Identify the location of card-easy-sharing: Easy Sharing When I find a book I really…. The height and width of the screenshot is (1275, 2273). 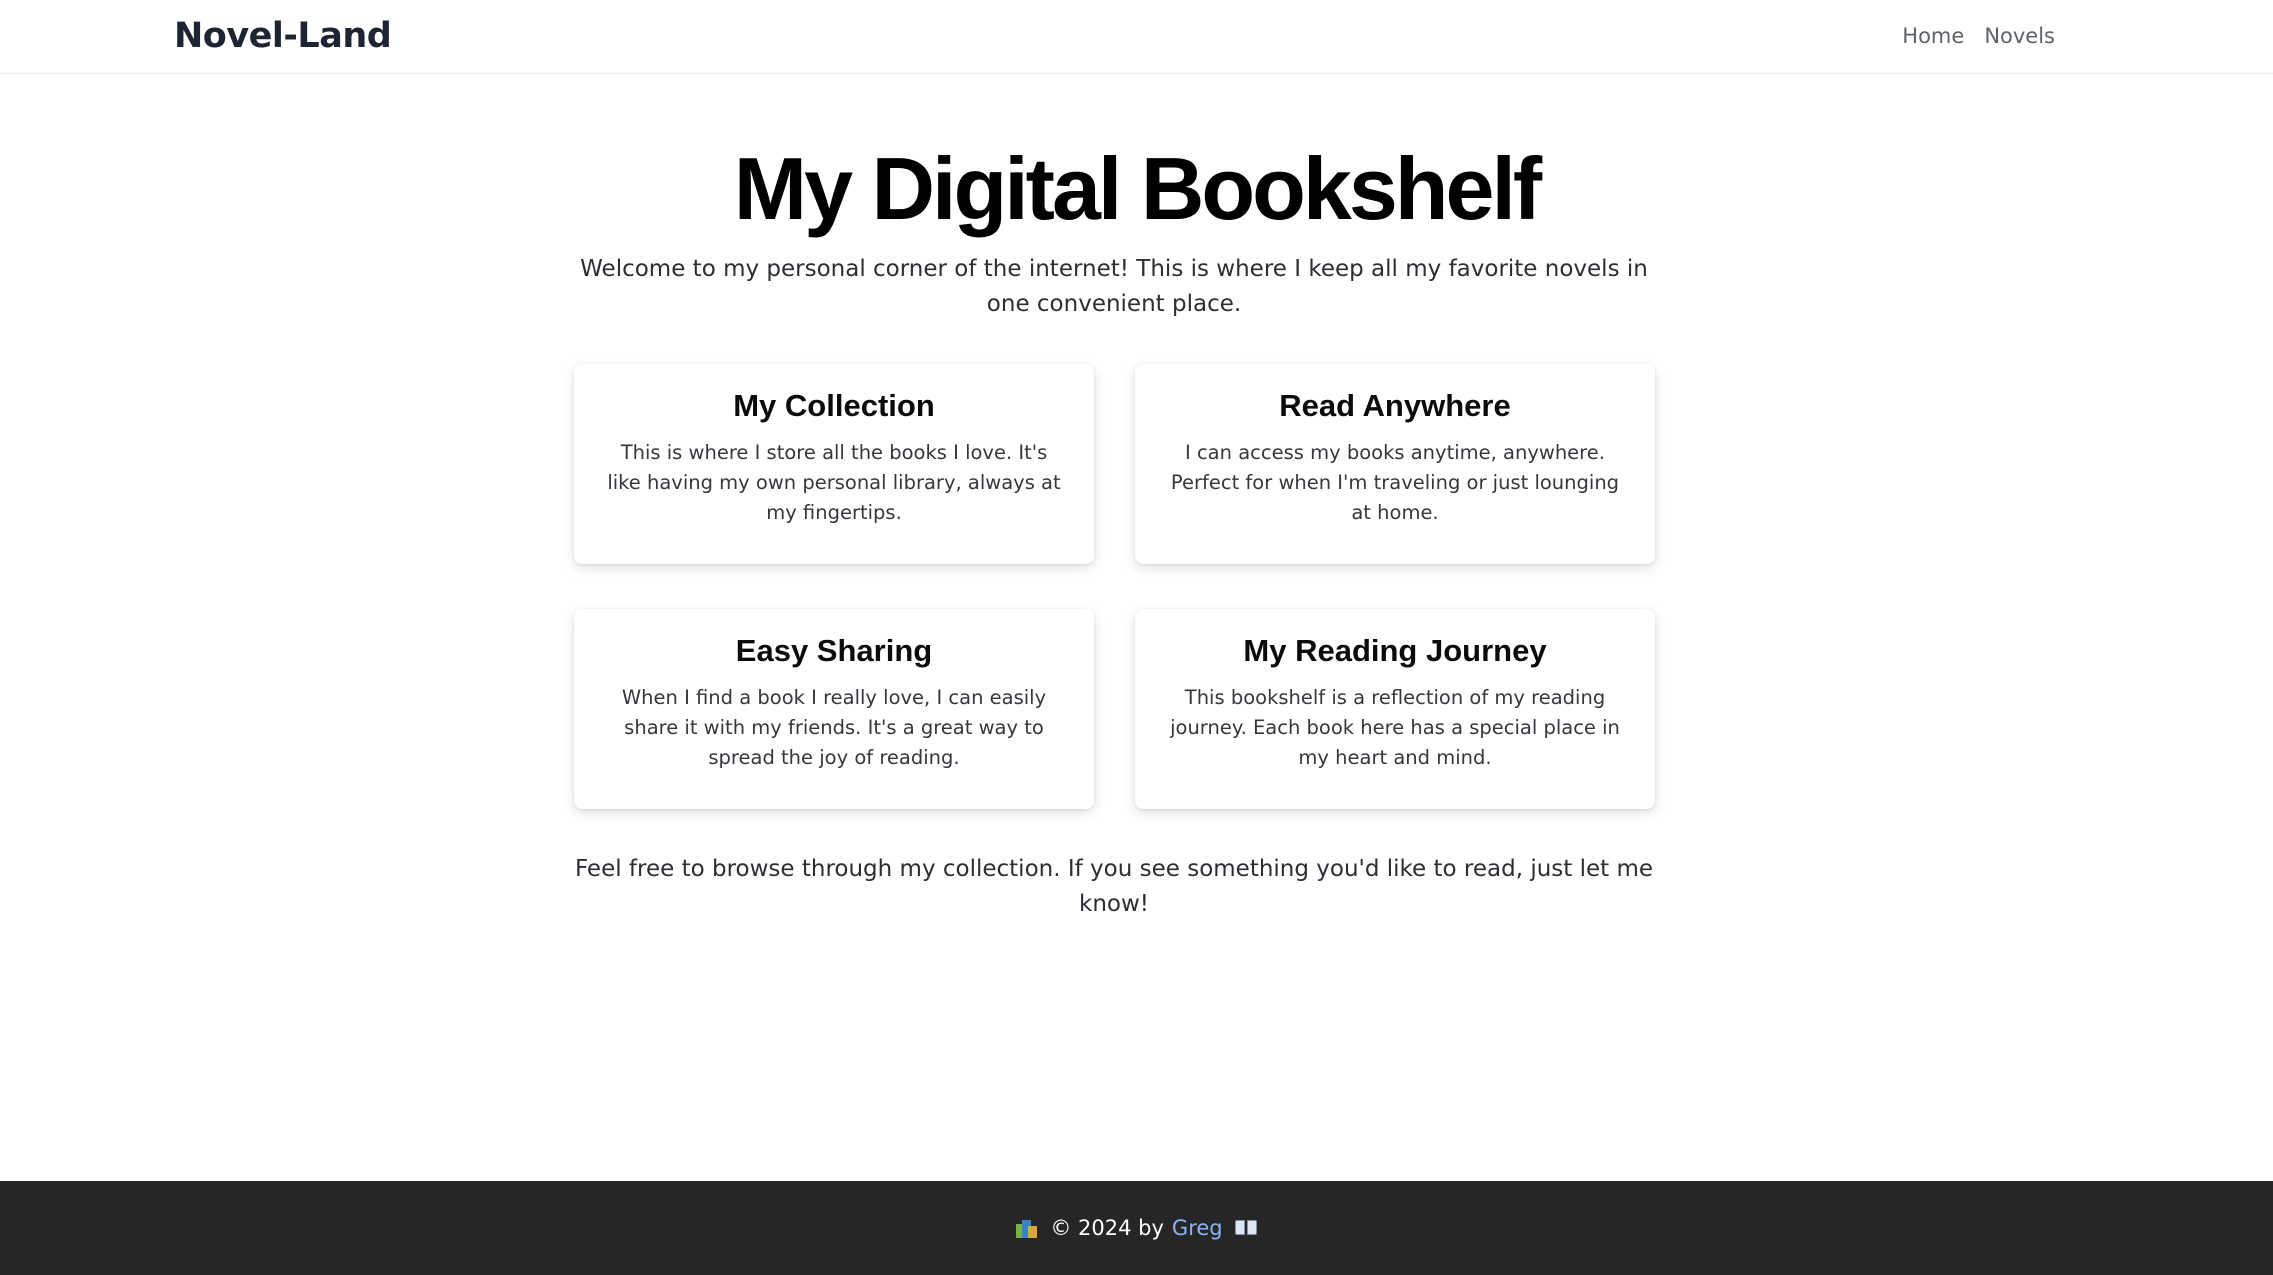
(834, 709).